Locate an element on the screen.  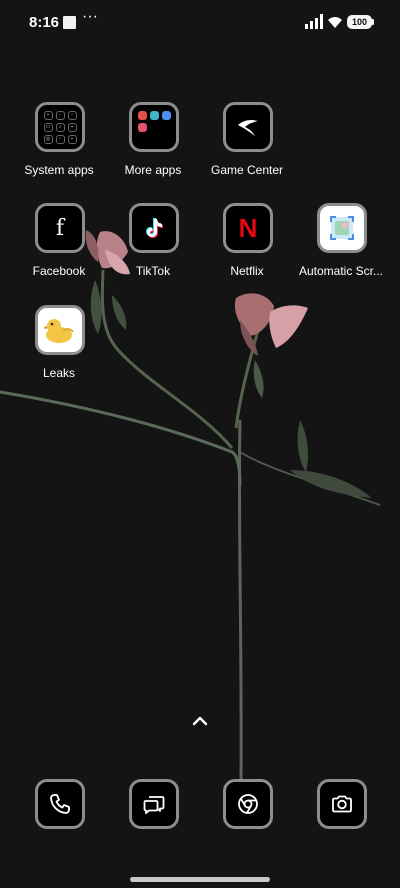
game-center-icon is located at coordinates (248, 127).